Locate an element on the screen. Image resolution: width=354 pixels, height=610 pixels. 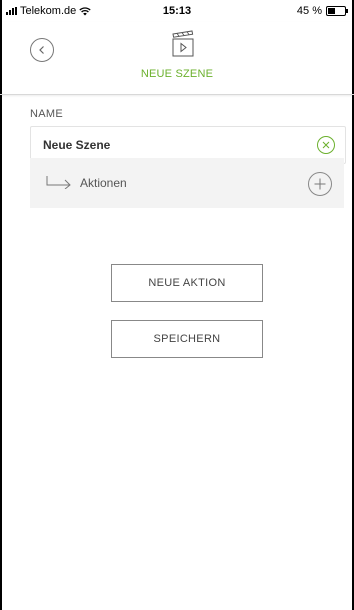
arrow-right-icon is located at coordinates (58, 182).